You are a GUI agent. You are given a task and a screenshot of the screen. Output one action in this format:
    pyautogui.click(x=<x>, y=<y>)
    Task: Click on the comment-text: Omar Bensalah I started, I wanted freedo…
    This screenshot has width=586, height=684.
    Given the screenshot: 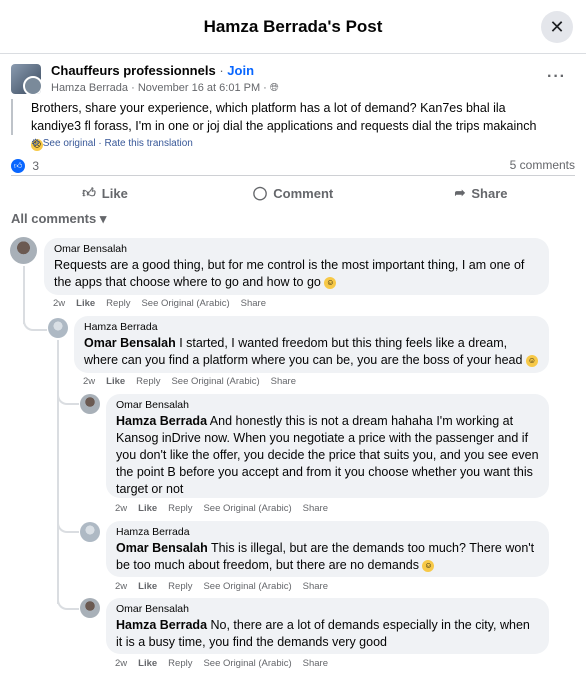 What is the action you would take?
    pyautogui.click(x=311, y=352)
    